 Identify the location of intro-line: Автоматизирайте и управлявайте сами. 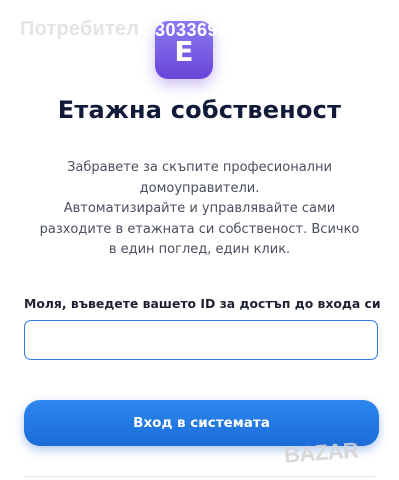
(199, 208).